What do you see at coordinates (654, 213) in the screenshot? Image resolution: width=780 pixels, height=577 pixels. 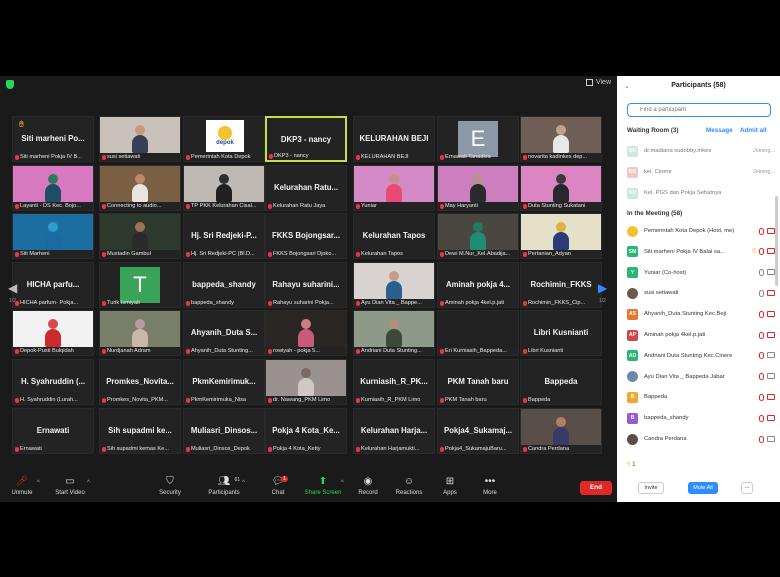 I see `in-meeting-header: In the Meeting (58)` at bounding box center [654, 213].